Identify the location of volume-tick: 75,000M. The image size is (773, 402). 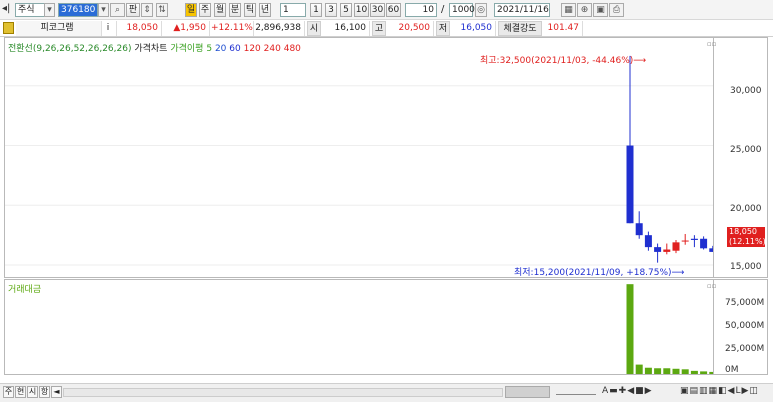
(745, 303).